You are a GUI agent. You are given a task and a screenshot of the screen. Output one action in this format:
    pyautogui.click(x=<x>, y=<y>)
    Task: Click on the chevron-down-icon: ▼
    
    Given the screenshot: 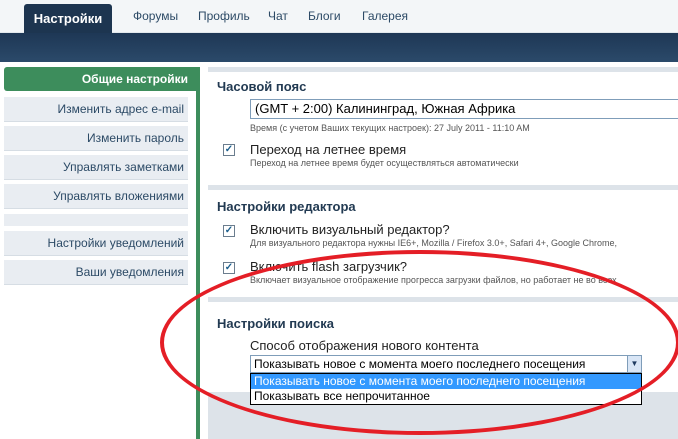 What is the action you would take?
    pyautogui.click(x=634, y=364)
    